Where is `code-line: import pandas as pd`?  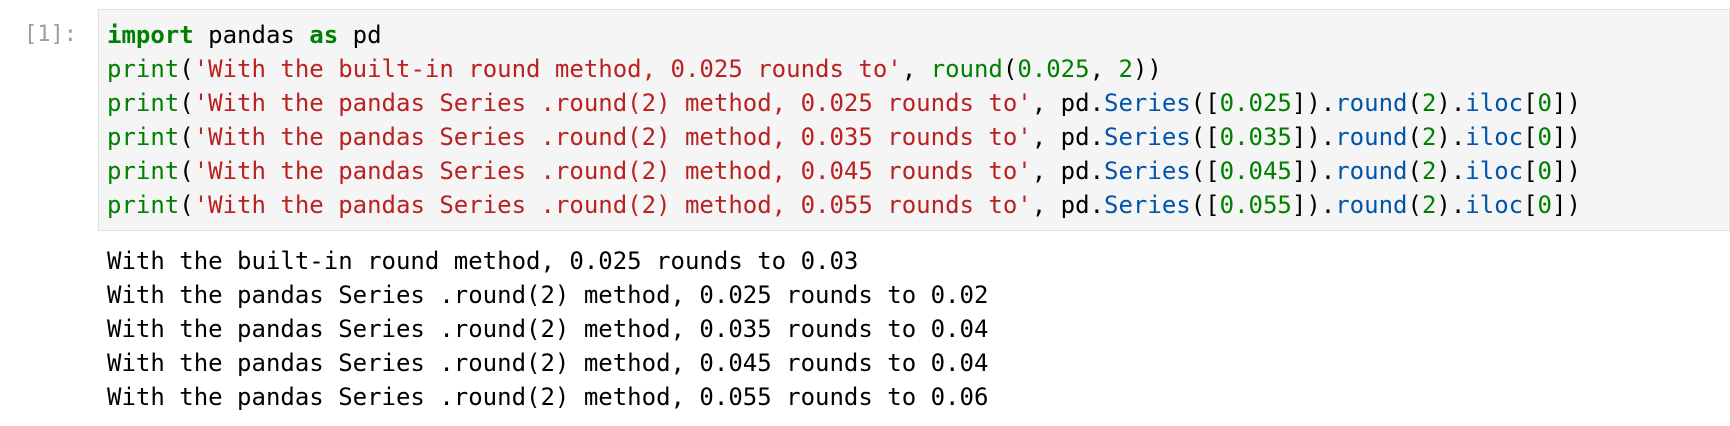 code-line: import pandas as pd is located at coordinates (844, 35).